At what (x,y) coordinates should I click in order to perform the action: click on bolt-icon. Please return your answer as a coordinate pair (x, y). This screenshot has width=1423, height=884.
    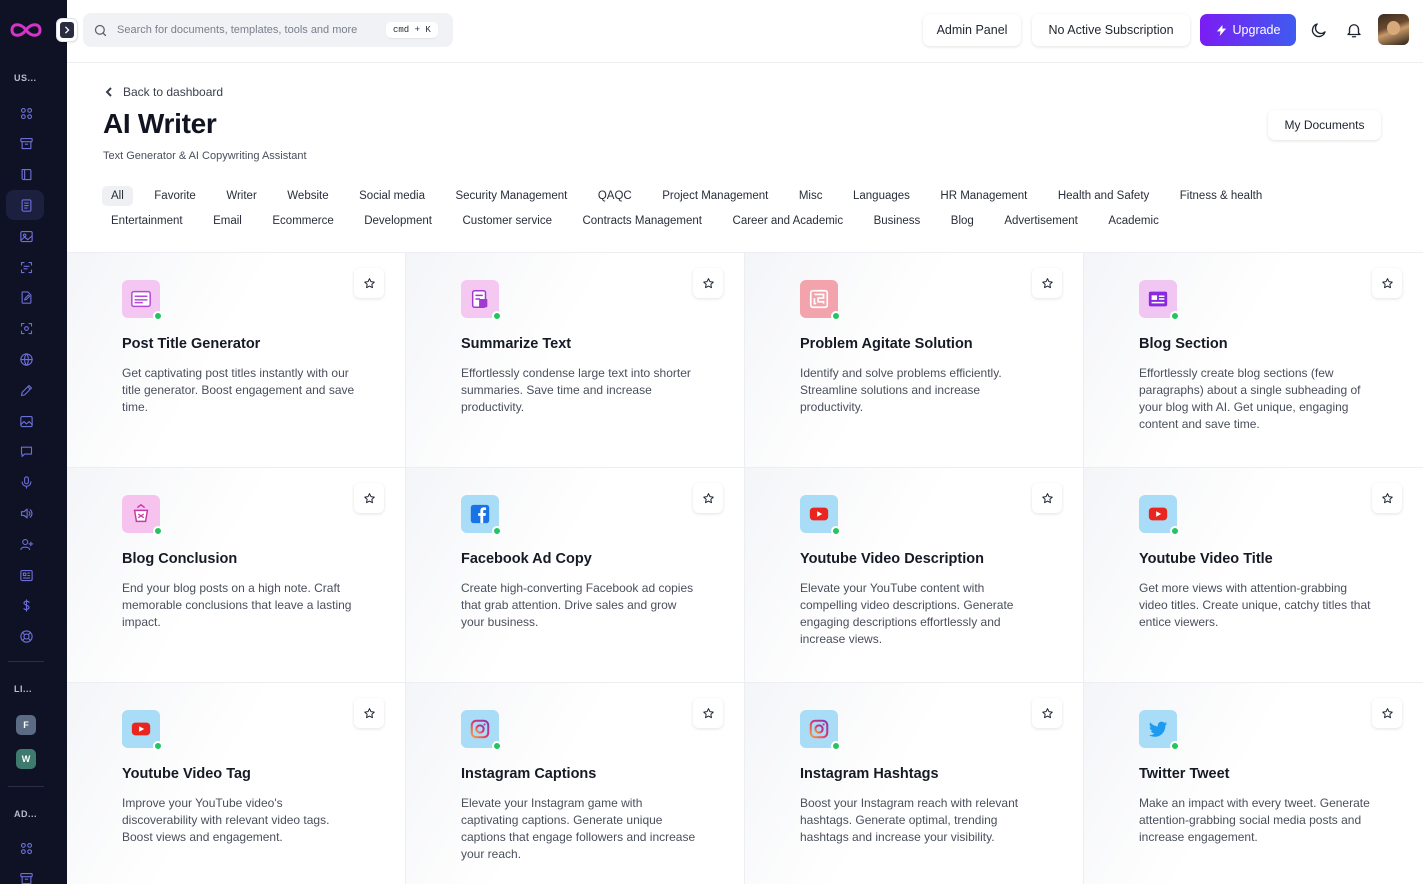
    Looking at the image, I should click on (1221, 30).